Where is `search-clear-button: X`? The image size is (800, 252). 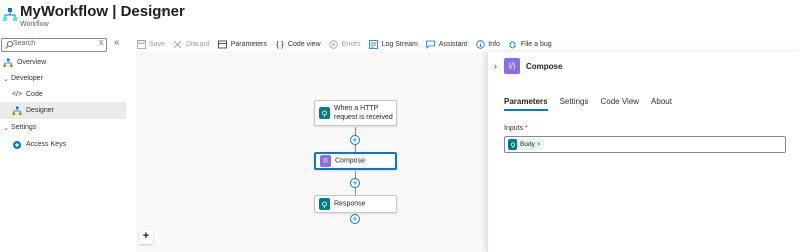 search-clear-button: X is located at coordinates (101, 43).